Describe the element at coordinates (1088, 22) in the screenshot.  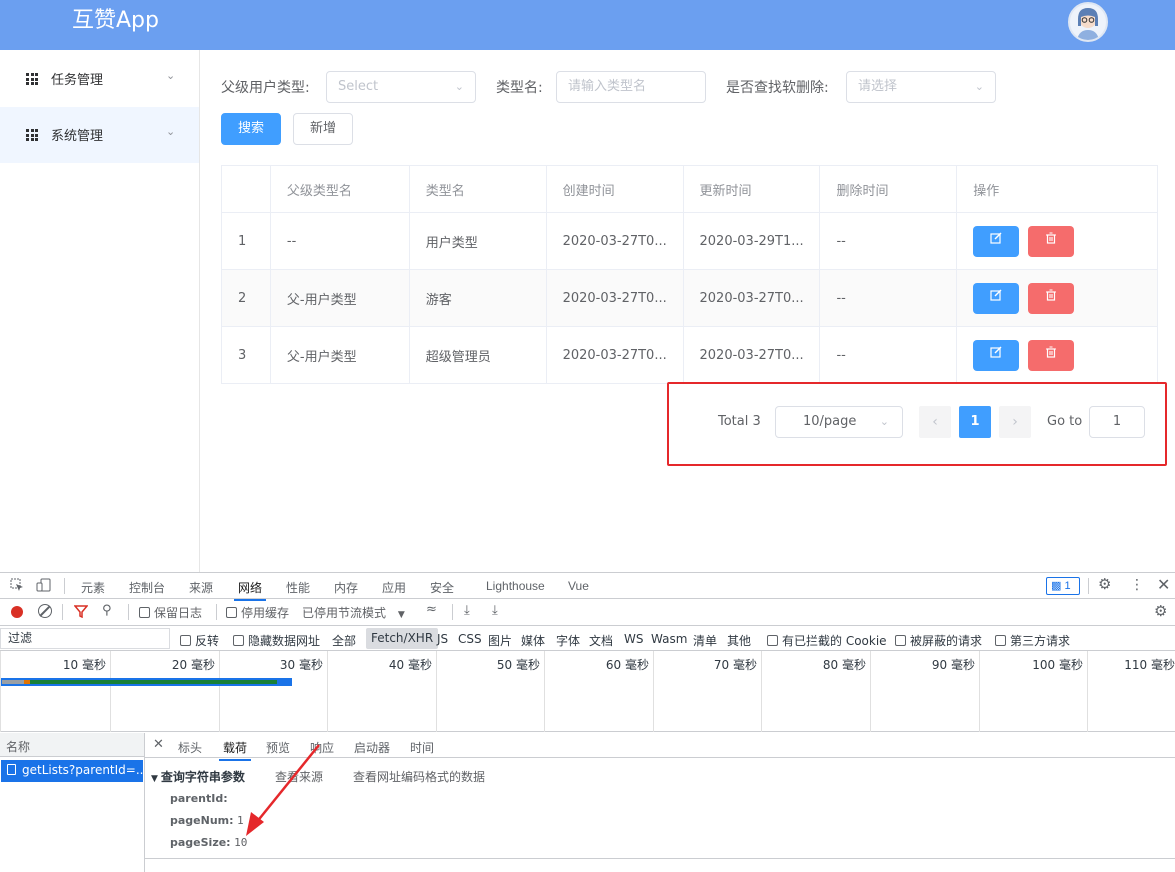
I see `avatar` at that location.